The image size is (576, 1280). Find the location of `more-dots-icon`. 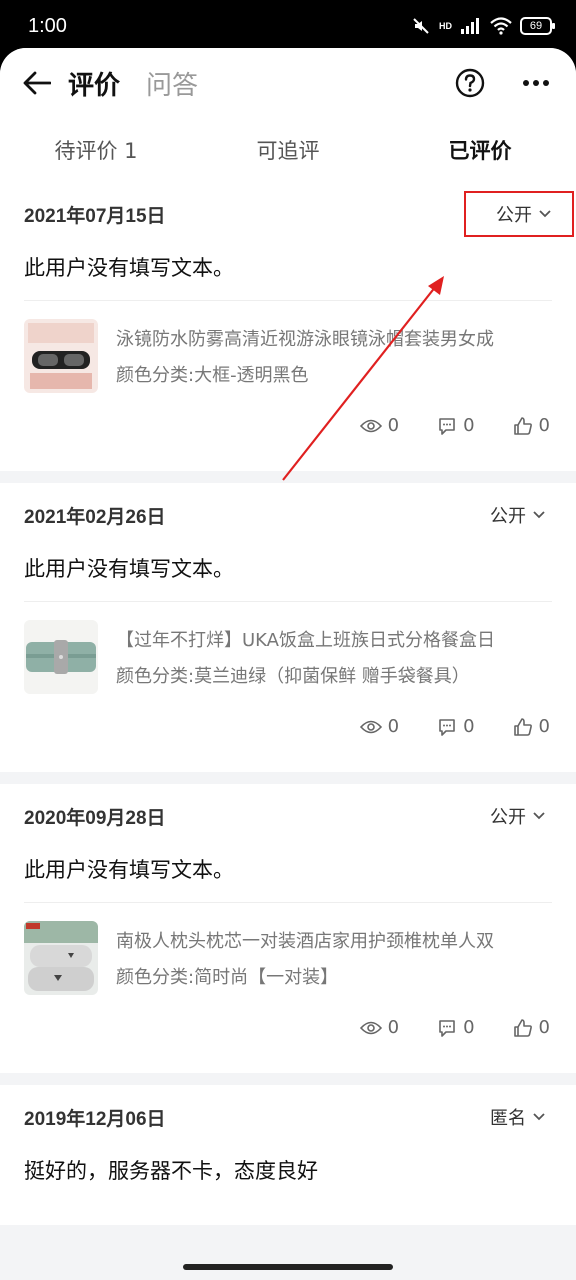

more-dots-icon is located at coordinates (536, 83).